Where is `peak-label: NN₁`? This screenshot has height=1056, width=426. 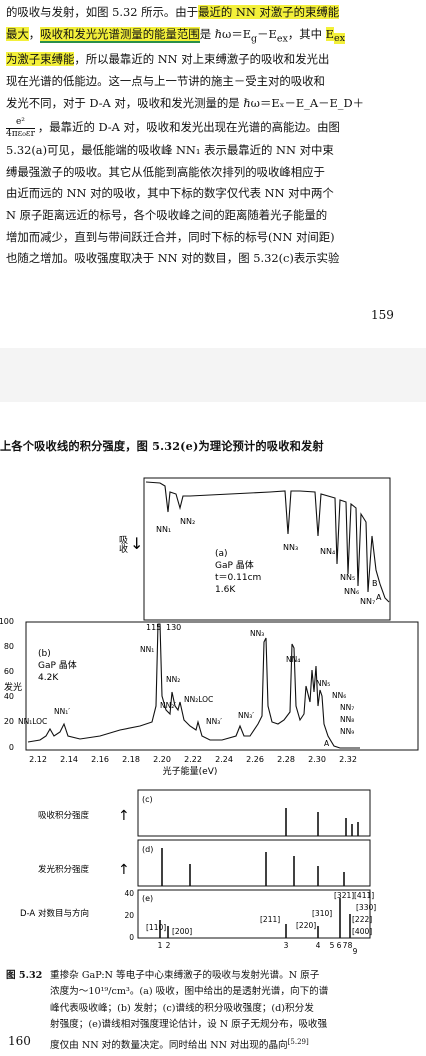
peak-label: NN₁ is located at coordinates (163, 529).